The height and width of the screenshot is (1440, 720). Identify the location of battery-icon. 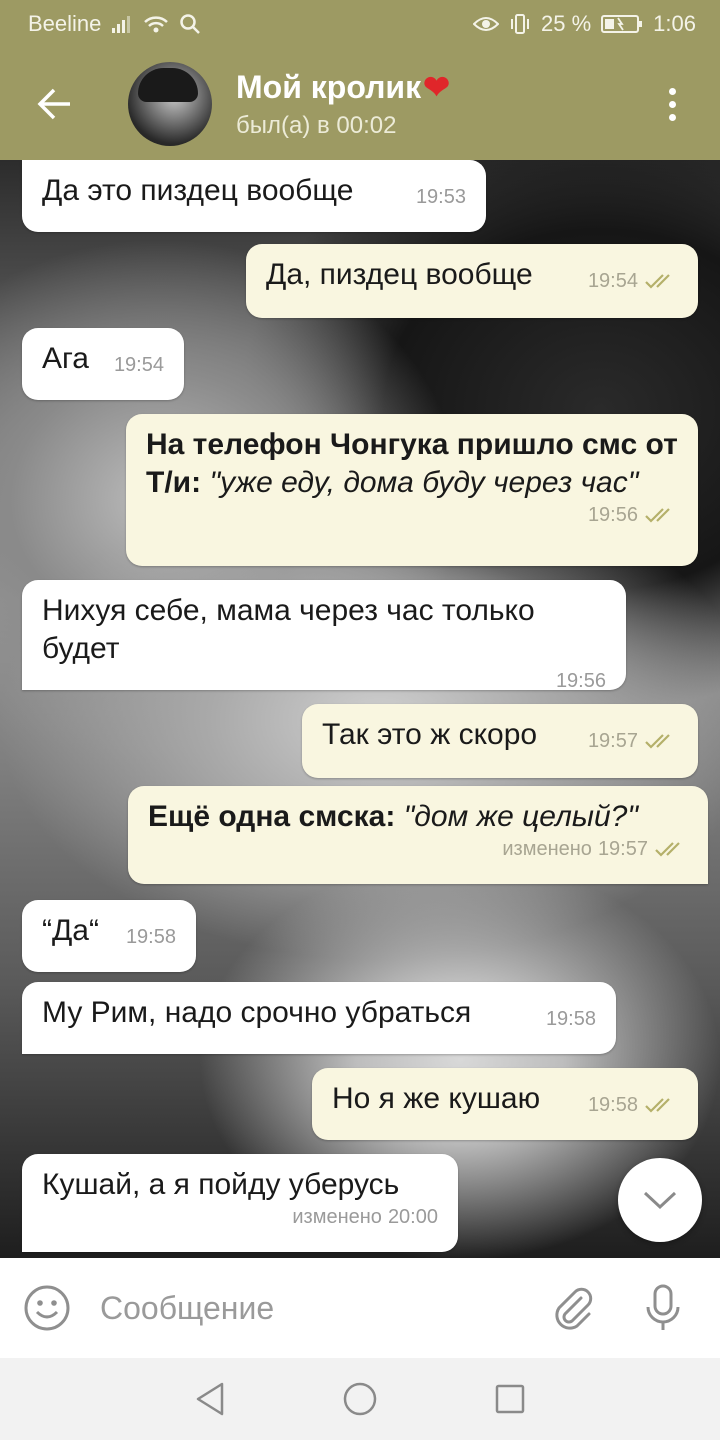
(622, 24).